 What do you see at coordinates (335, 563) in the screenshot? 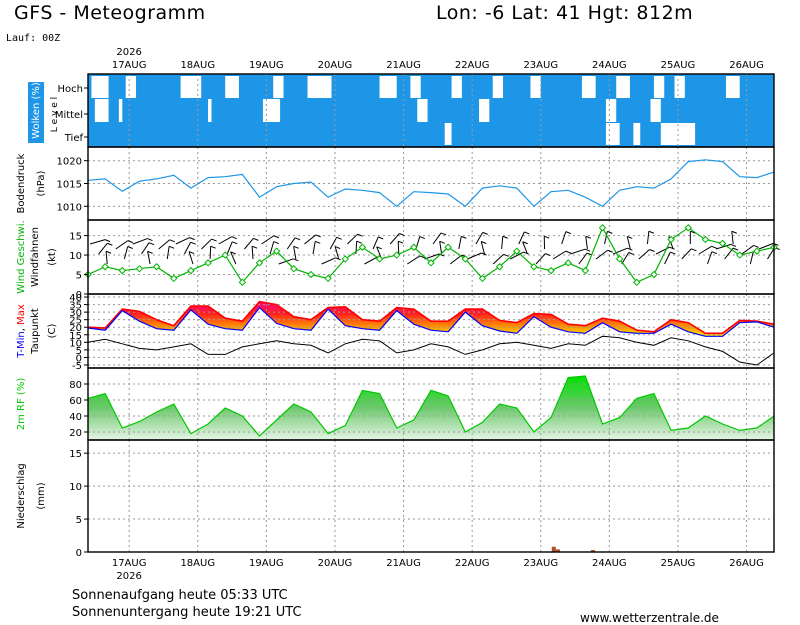
I see `date-label-bottom: 20AUG` at bounding box center [335, 563].